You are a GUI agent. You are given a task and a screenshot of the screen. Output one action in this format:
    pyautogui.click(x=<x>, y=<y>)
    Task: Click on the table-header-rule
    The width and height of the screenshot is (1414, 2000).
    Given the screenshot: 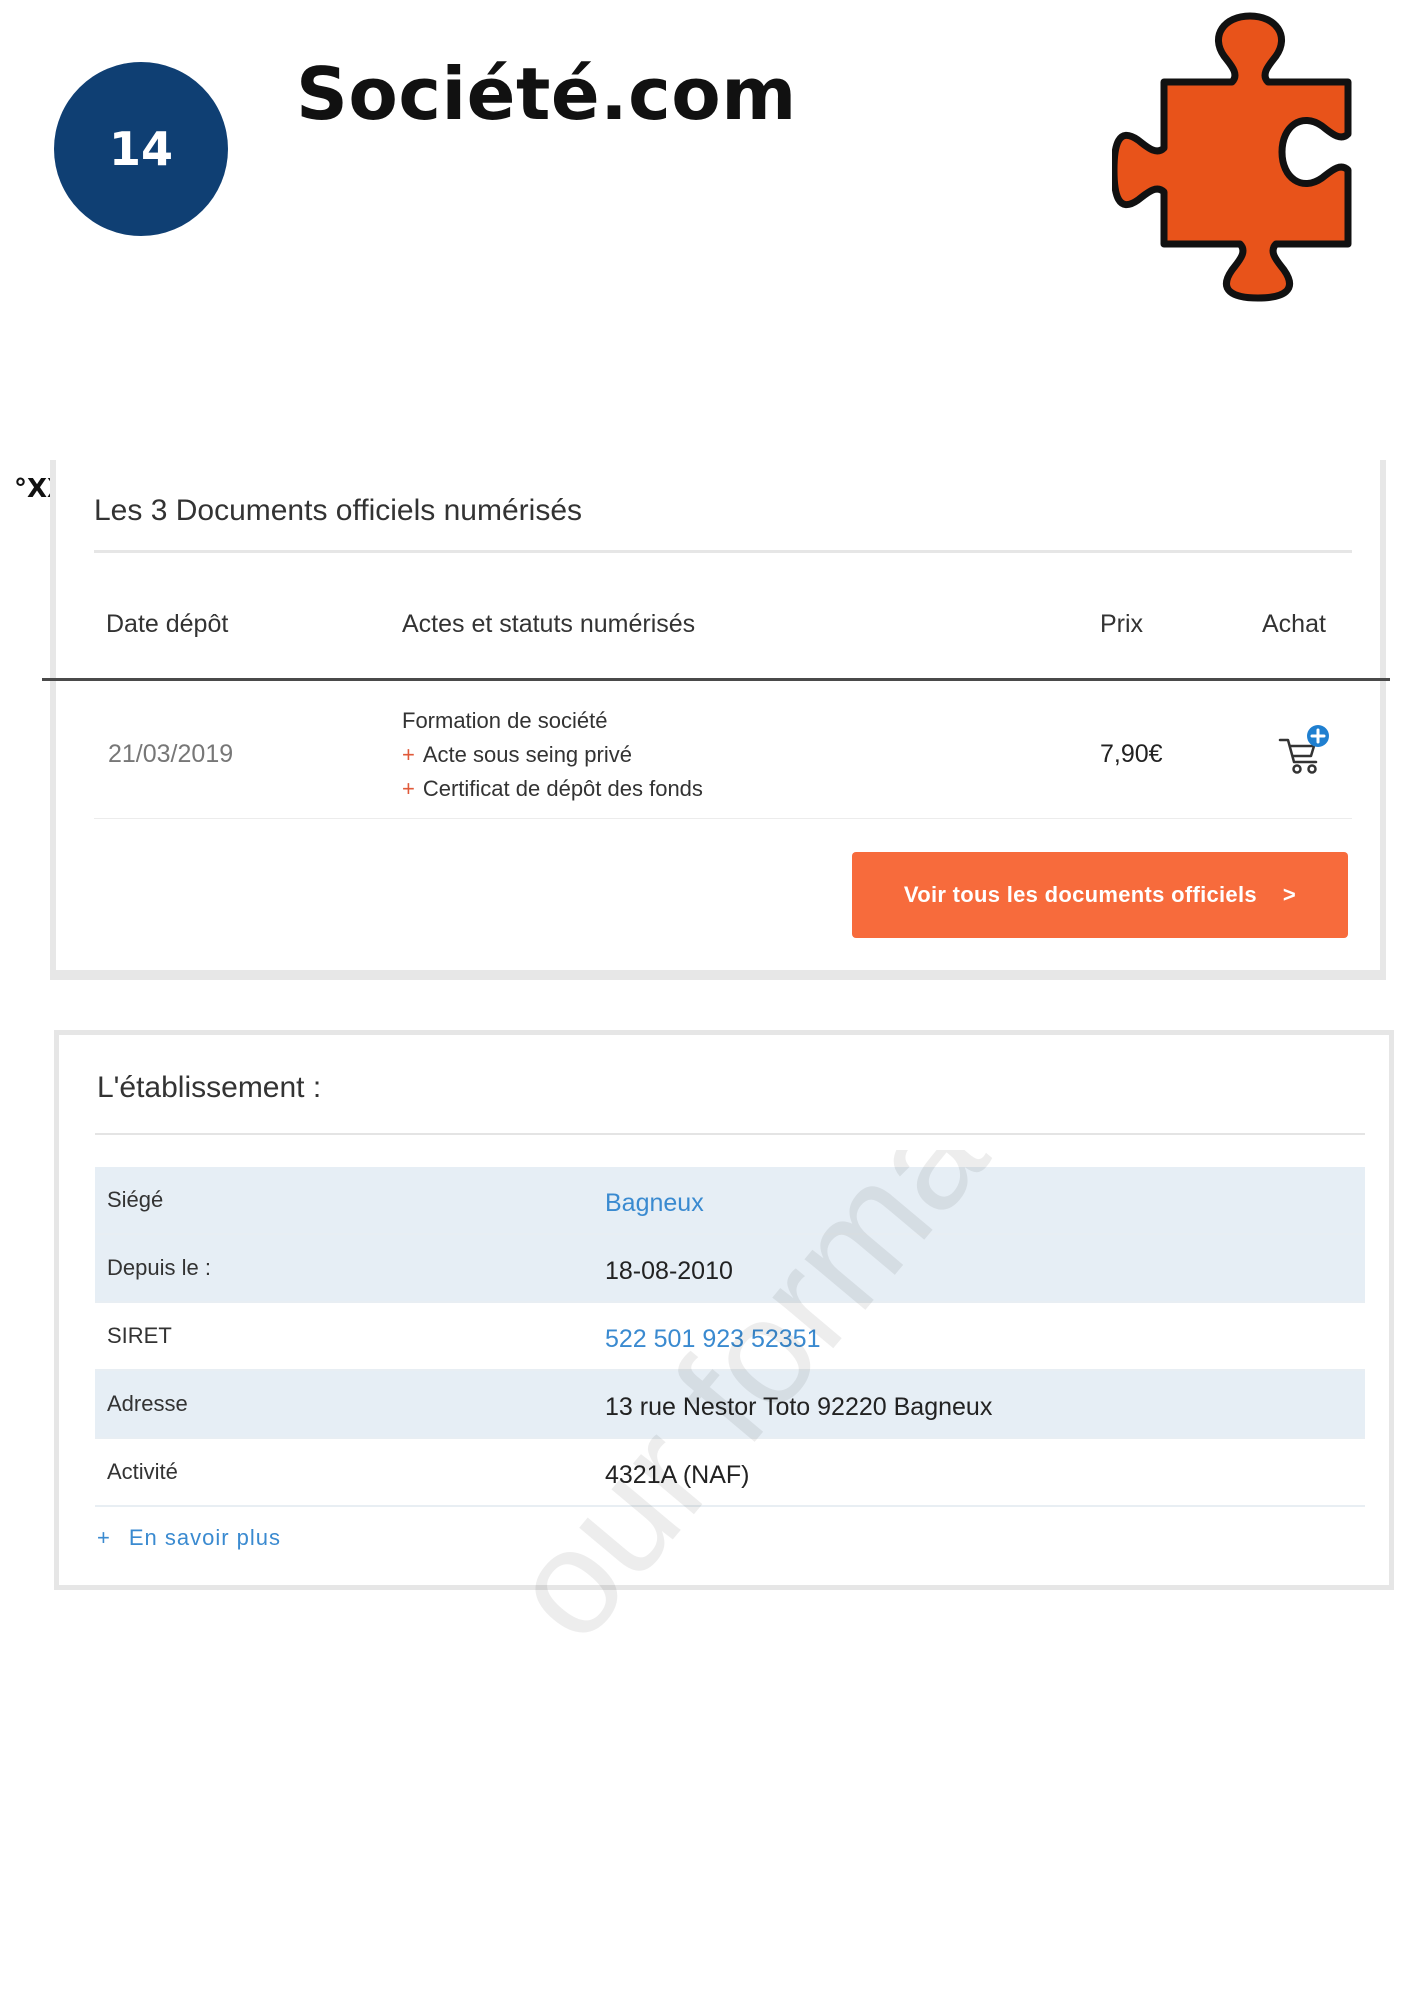 What is the action you would take?
    pyautogui.click(x=716, y=679)
    